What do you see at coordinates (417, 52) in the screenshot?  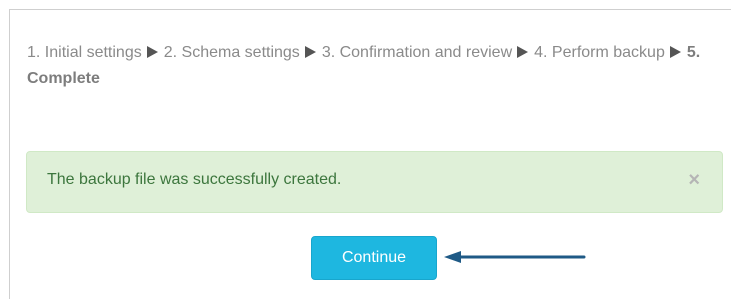 I see `breadcrumb-step-confirmation-review: 3. Confirmation and review` at bounding box center [417, 52].